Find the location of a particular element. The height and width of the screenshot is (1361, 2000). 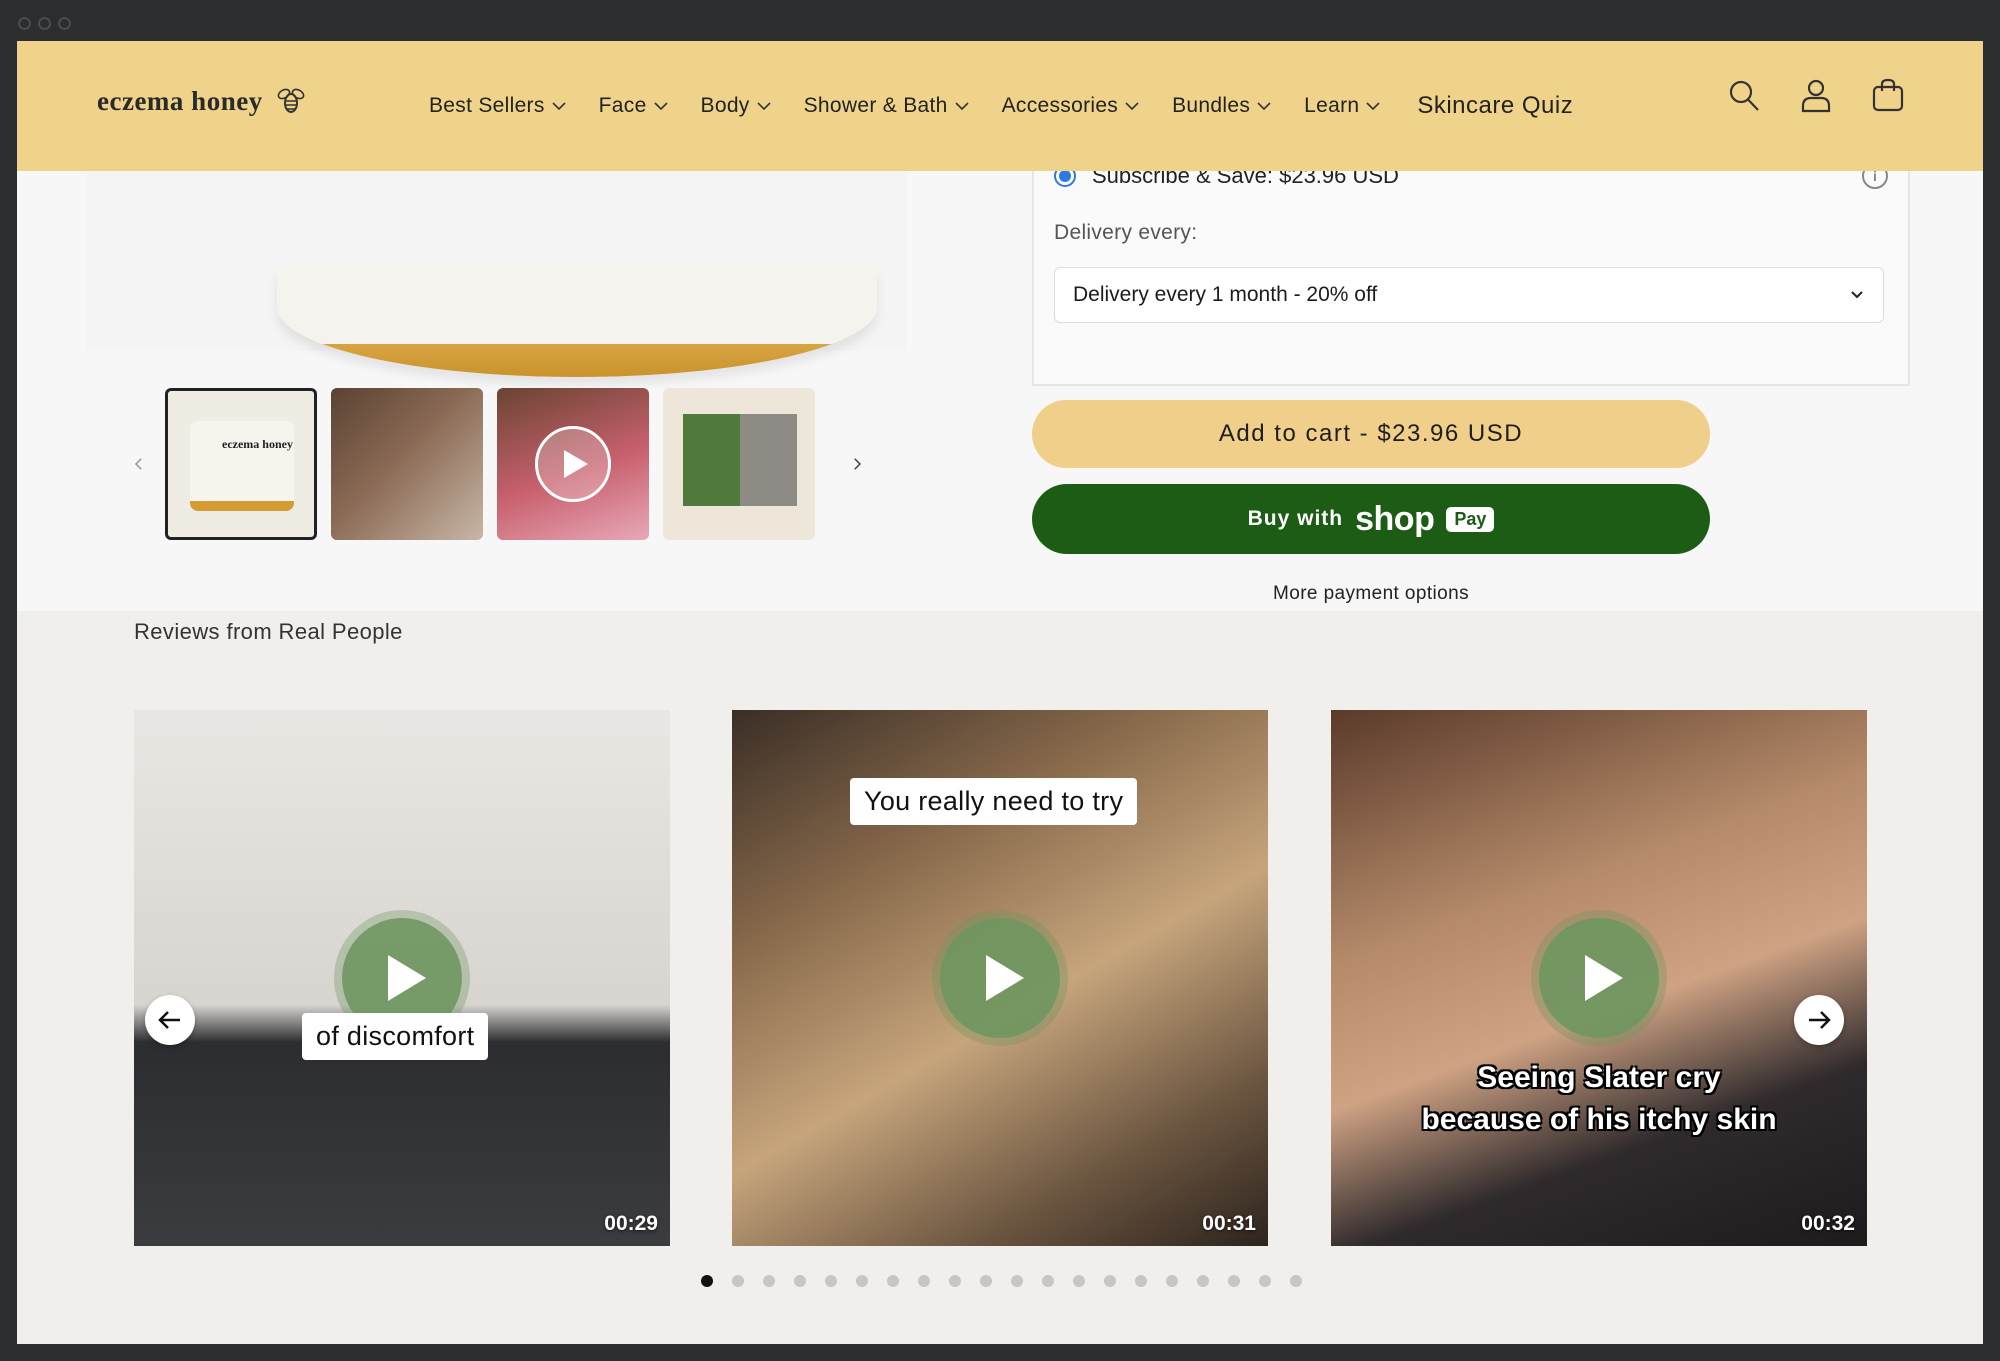

nav-bundles: Bundles is located at coordinates (1222, 106).